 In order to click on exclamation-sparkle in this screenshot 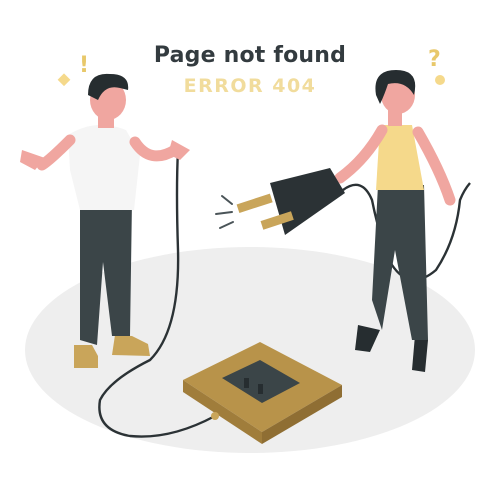, I will do `click(64, 80)`.